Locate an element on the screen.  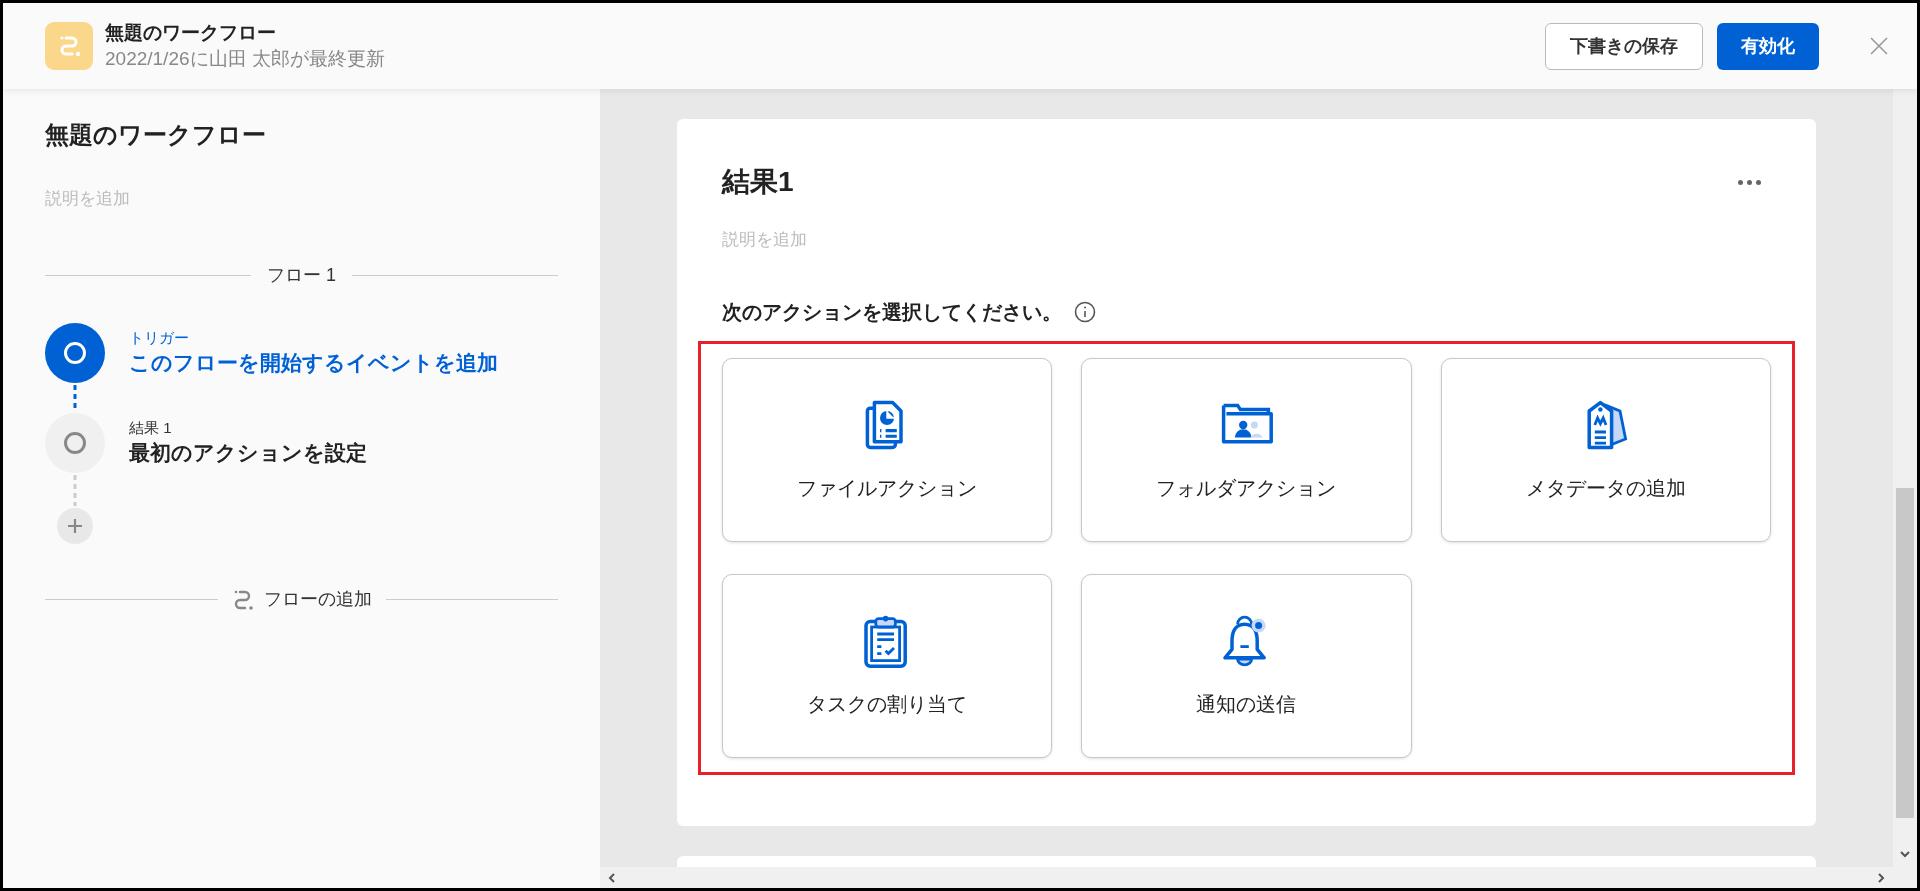
close-icon is located at coordinates (1879, 46).